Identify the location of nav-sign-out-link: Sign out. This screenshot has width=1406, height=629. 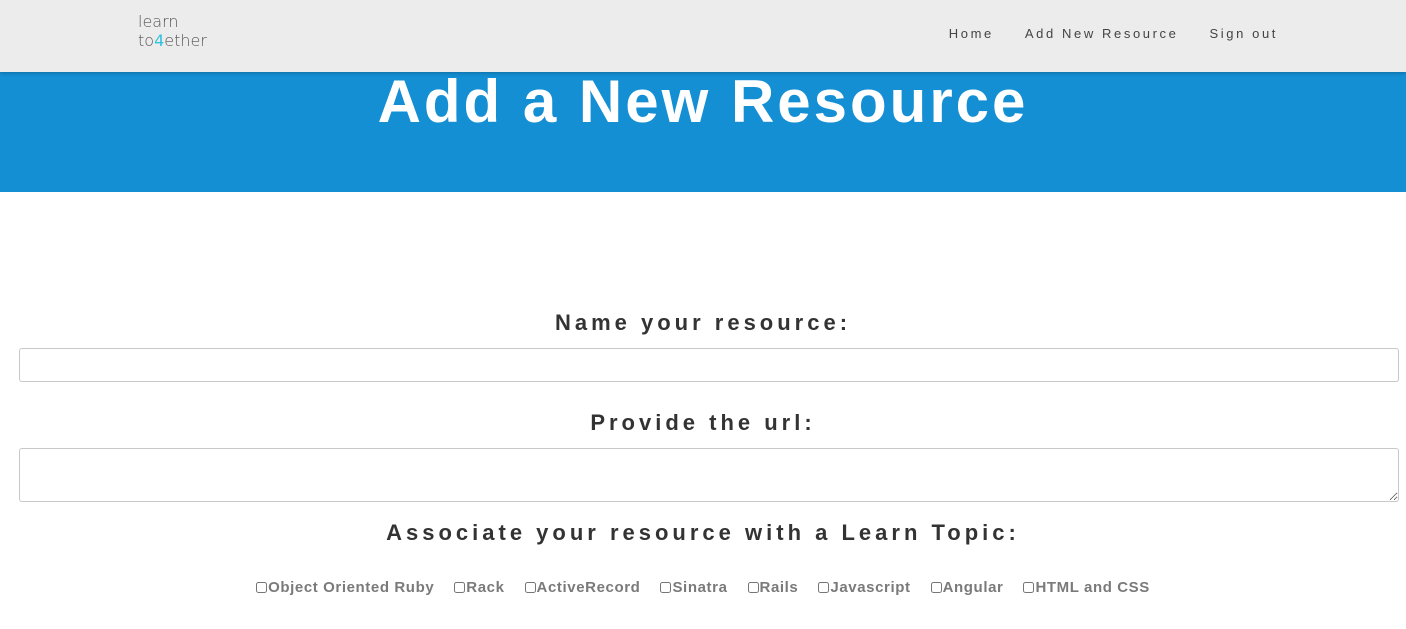
(1243, 33).